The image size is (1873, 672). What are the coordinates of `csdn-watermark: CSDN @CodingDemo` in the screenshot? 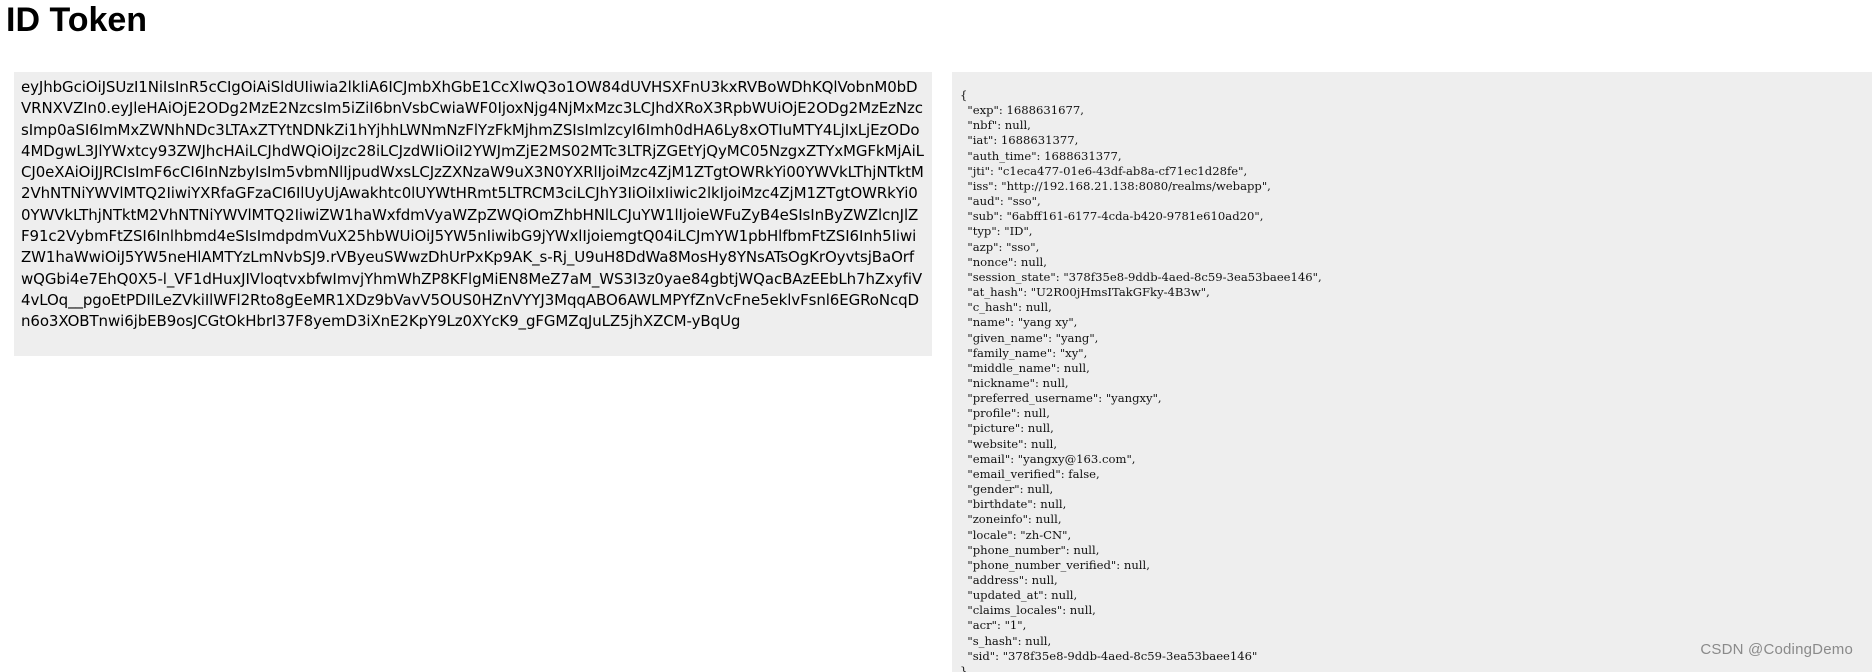 It's located at (1776, 649).